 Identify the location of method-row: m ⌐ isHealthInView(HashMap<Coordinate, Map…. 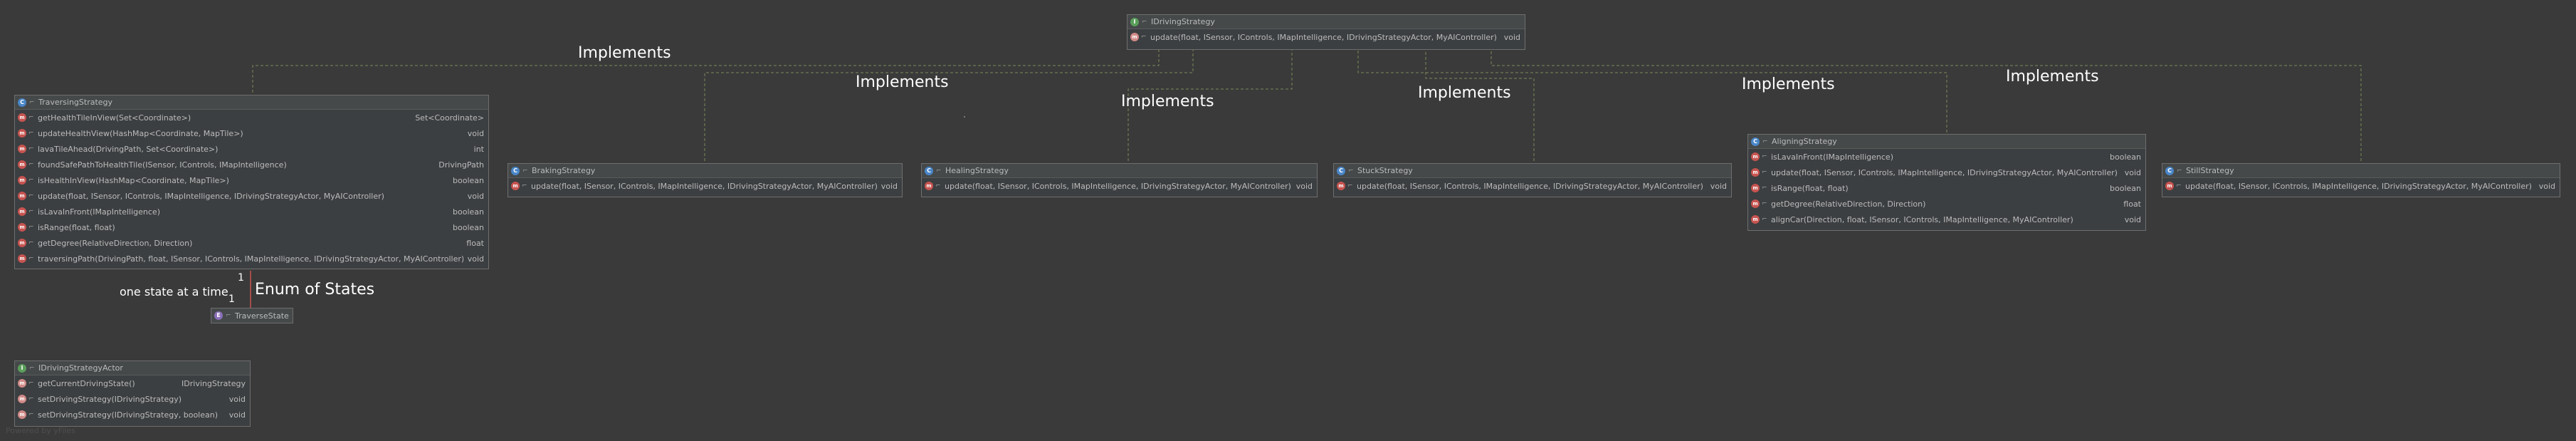
(252, 180).